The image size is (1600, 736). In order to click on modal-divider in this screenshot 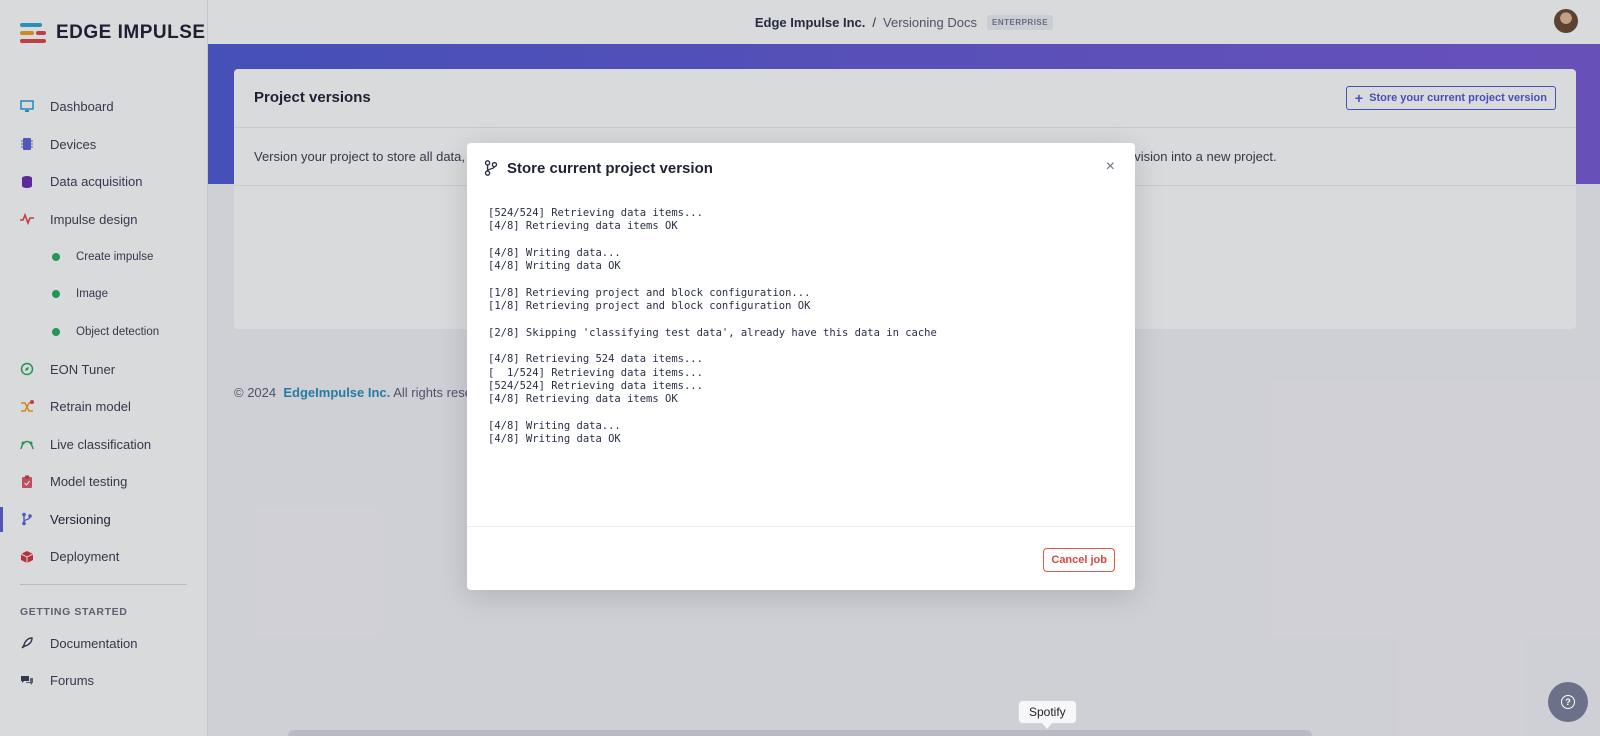, I will do `click(801, 526)`.